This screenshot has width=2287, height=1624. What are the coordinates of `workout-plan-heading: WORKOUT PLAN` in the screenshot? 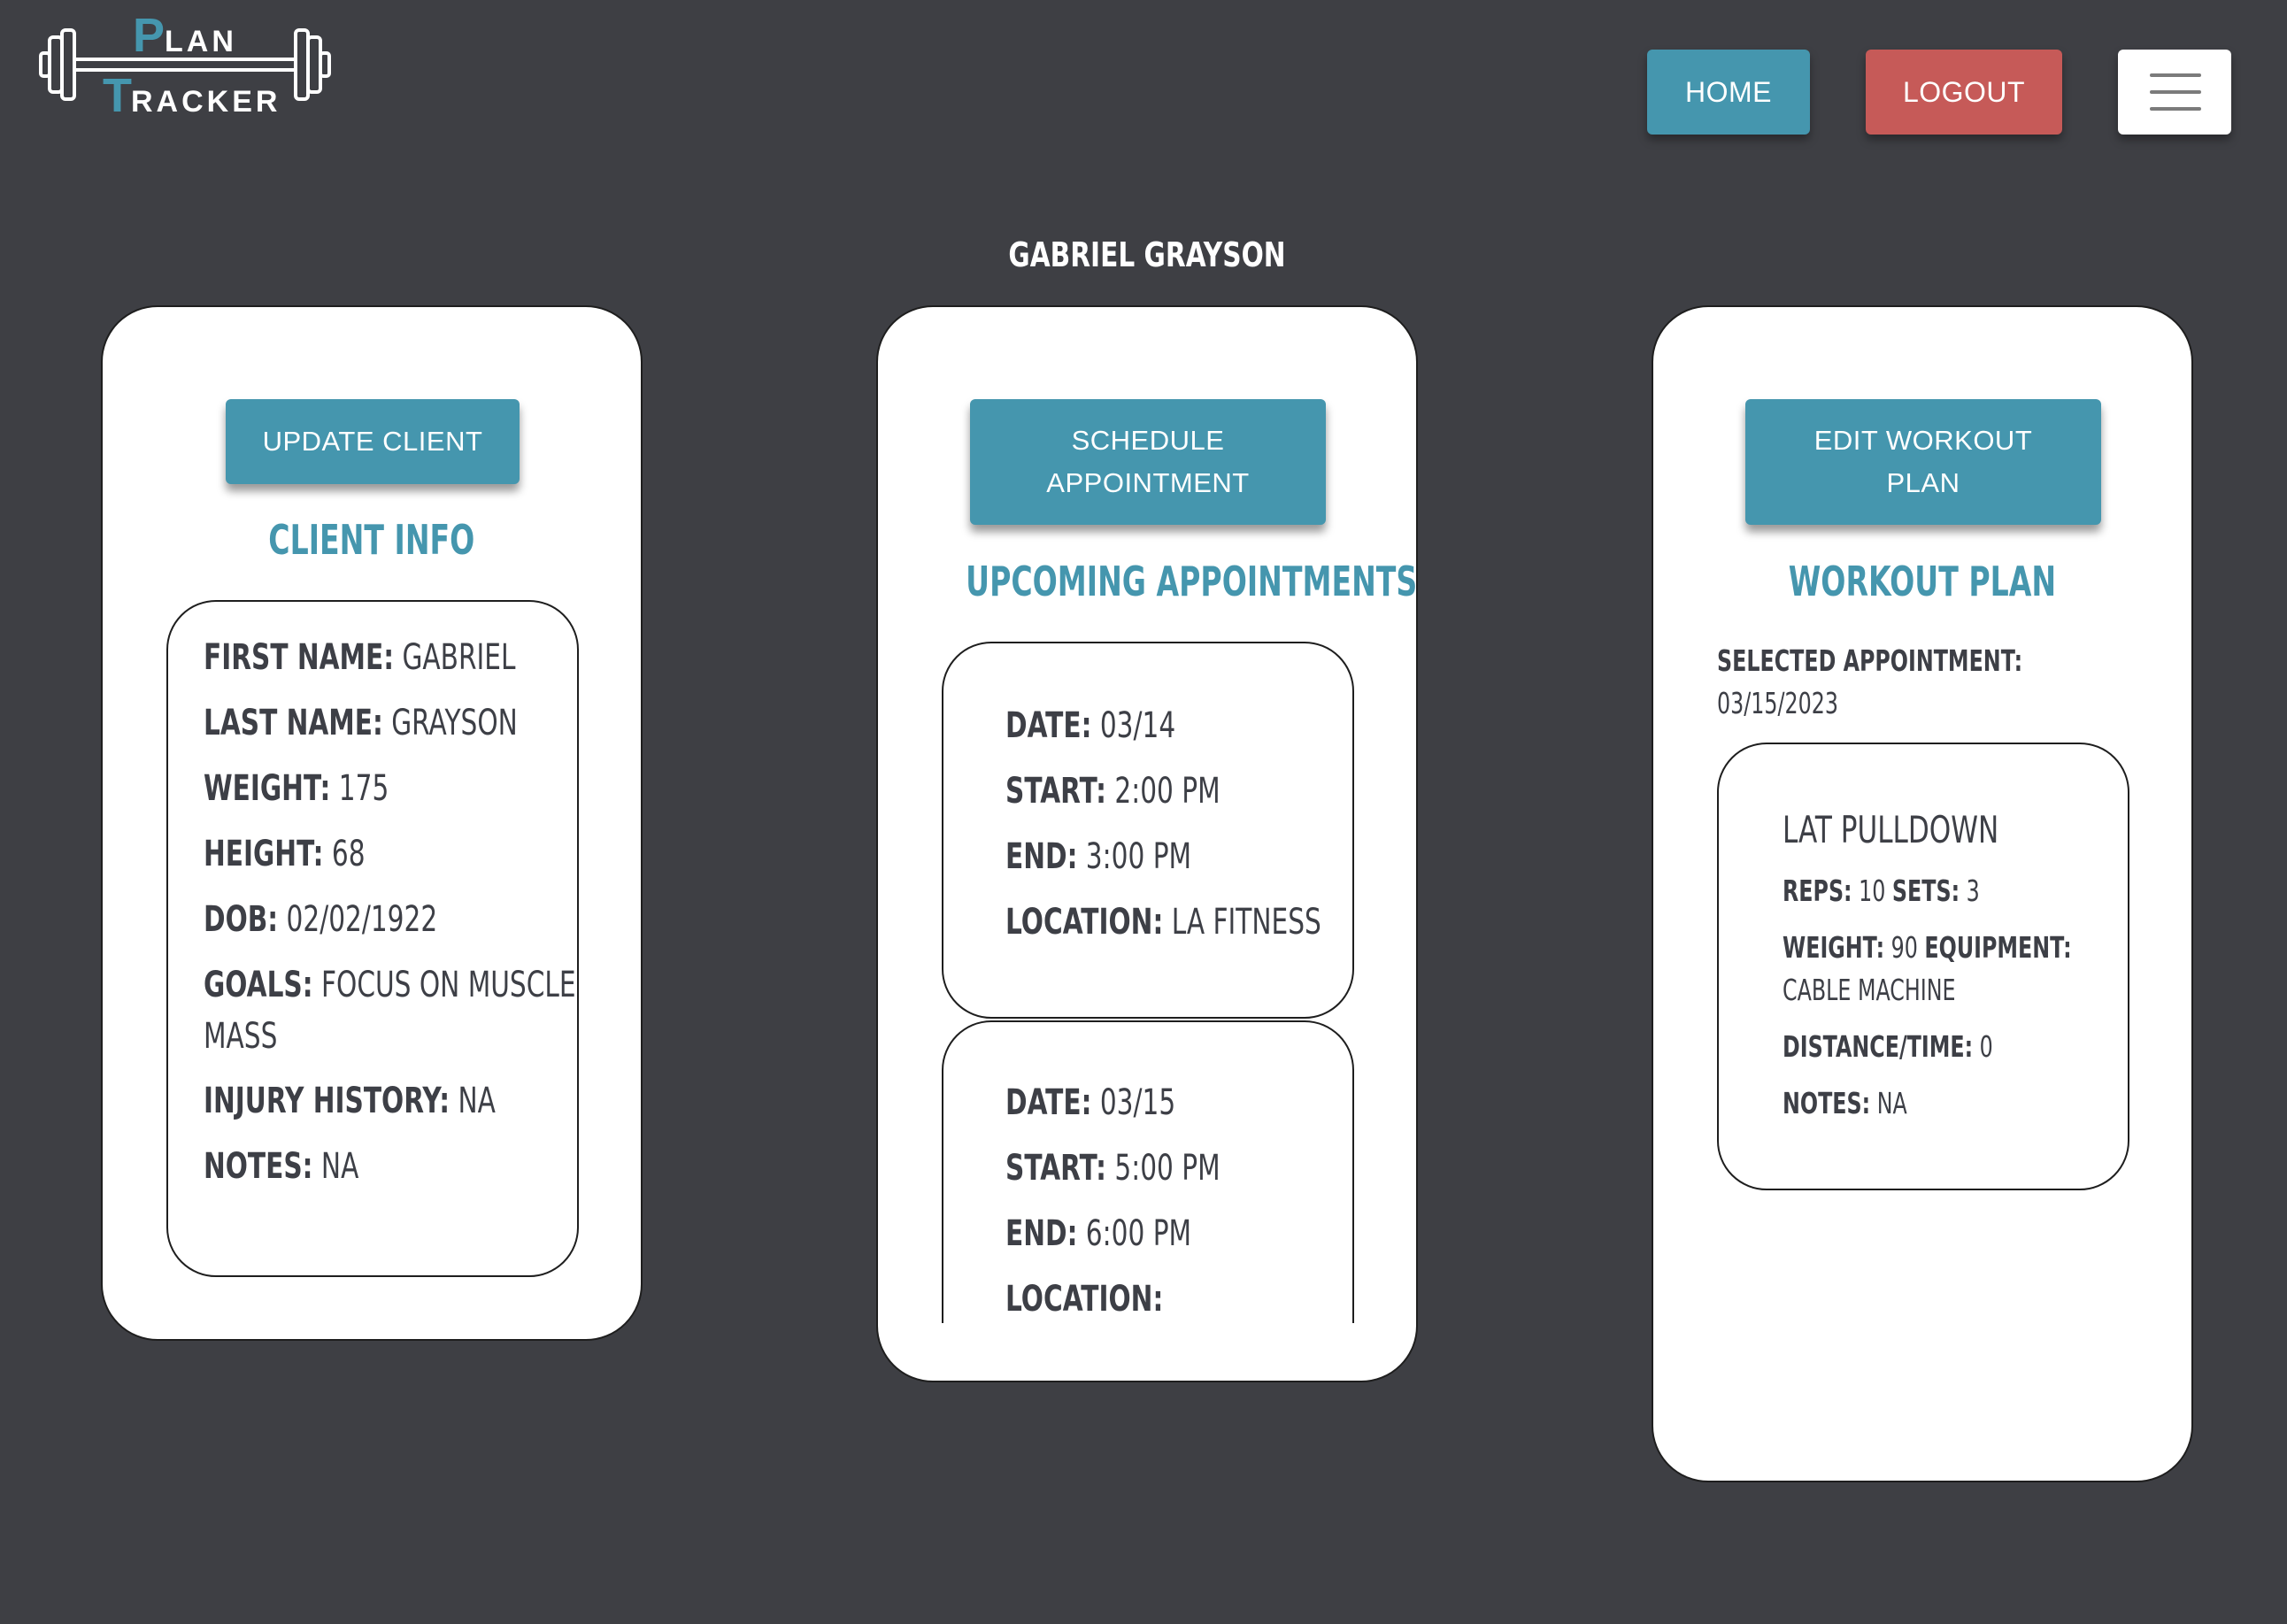 It's located at (1922, 581).